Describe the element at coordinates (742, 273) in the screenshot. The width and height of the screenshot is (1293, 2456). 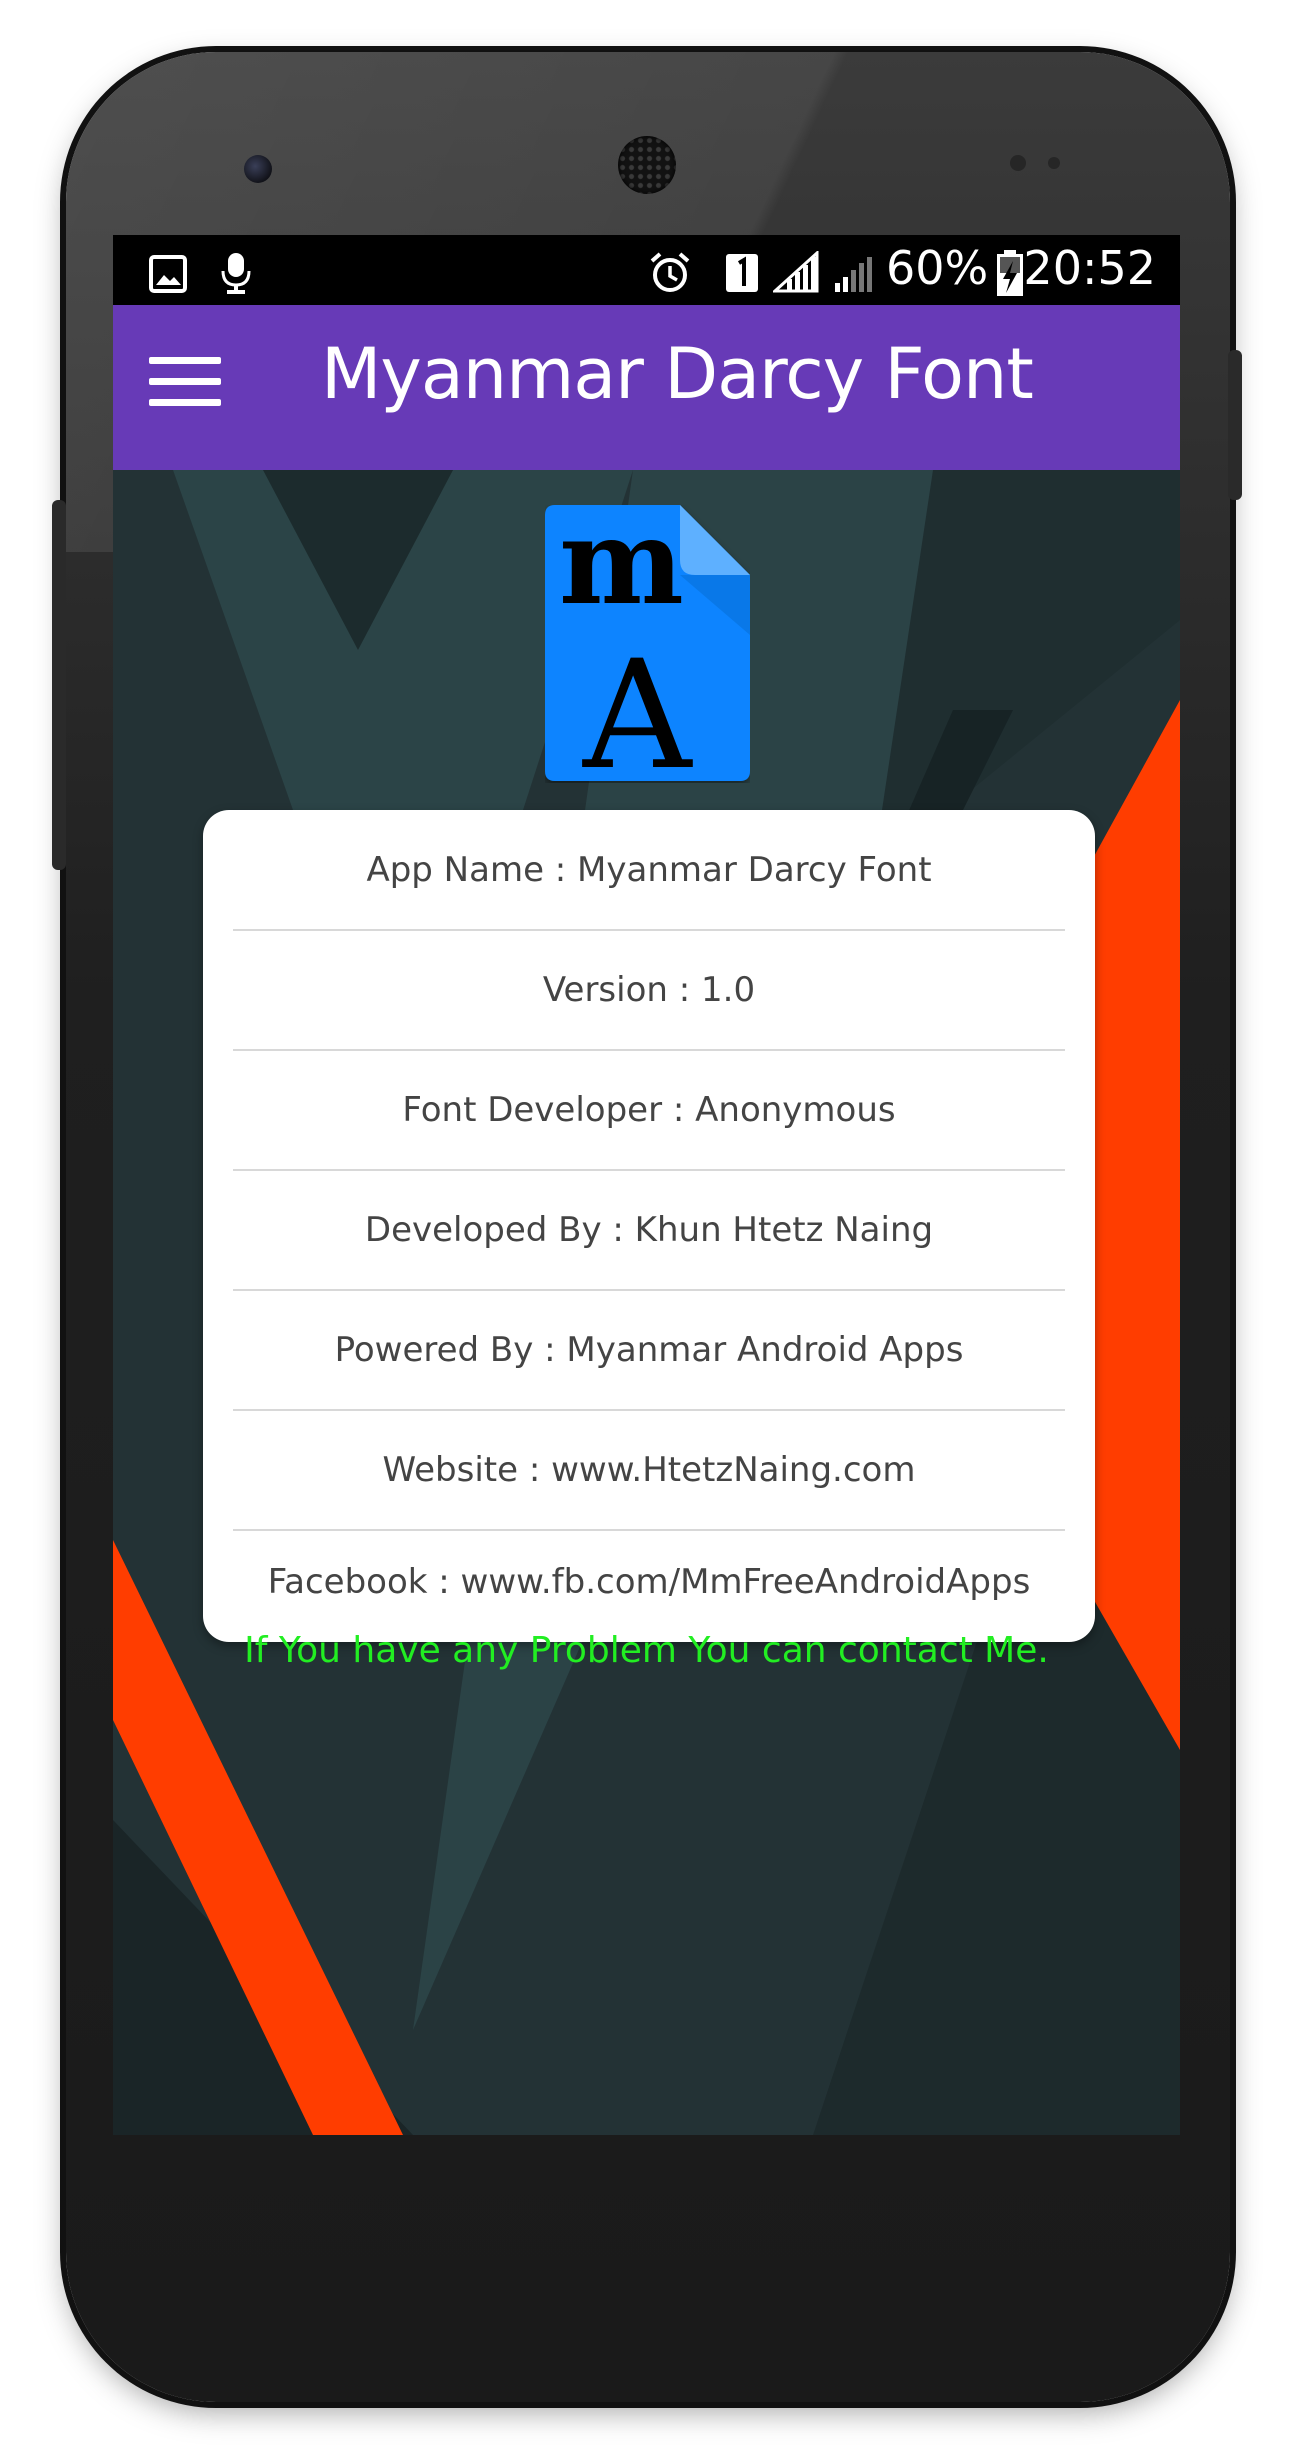
I see `sim-1-icon` at that location.